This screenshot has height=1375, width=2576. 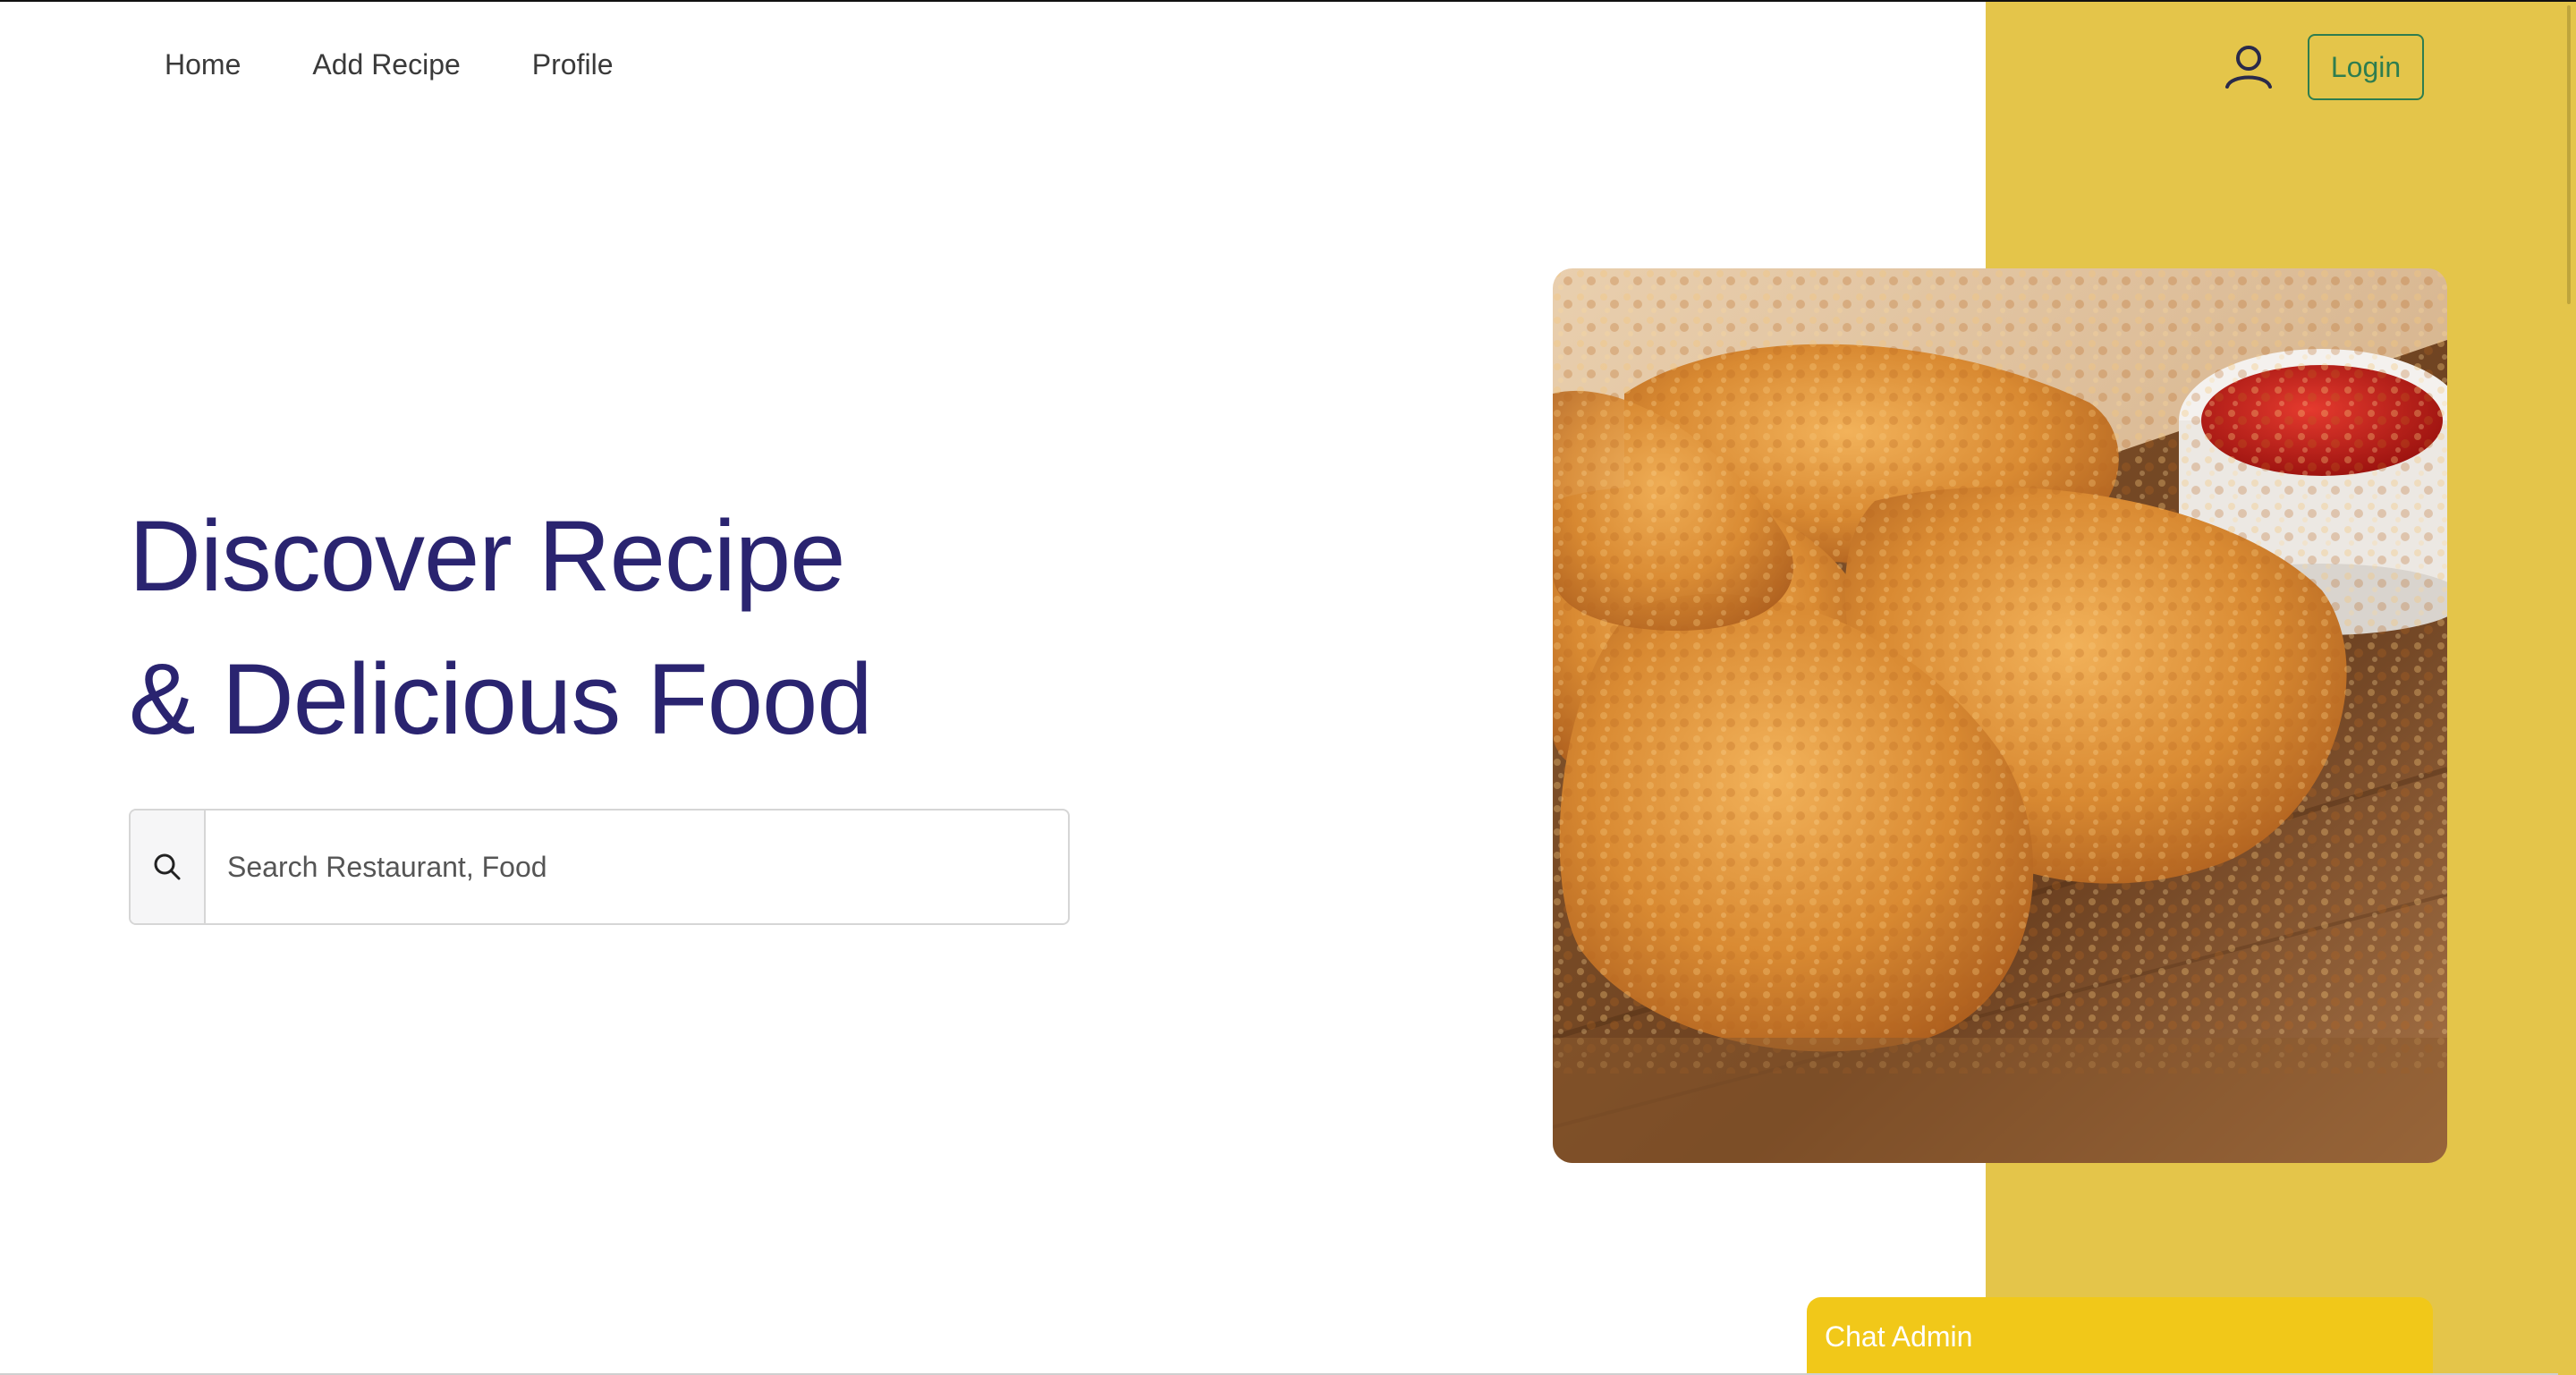 What do you see at coordinates (2249, 67) in the screenshot?
I see `user-icon` at bounding box center [2249, 67].